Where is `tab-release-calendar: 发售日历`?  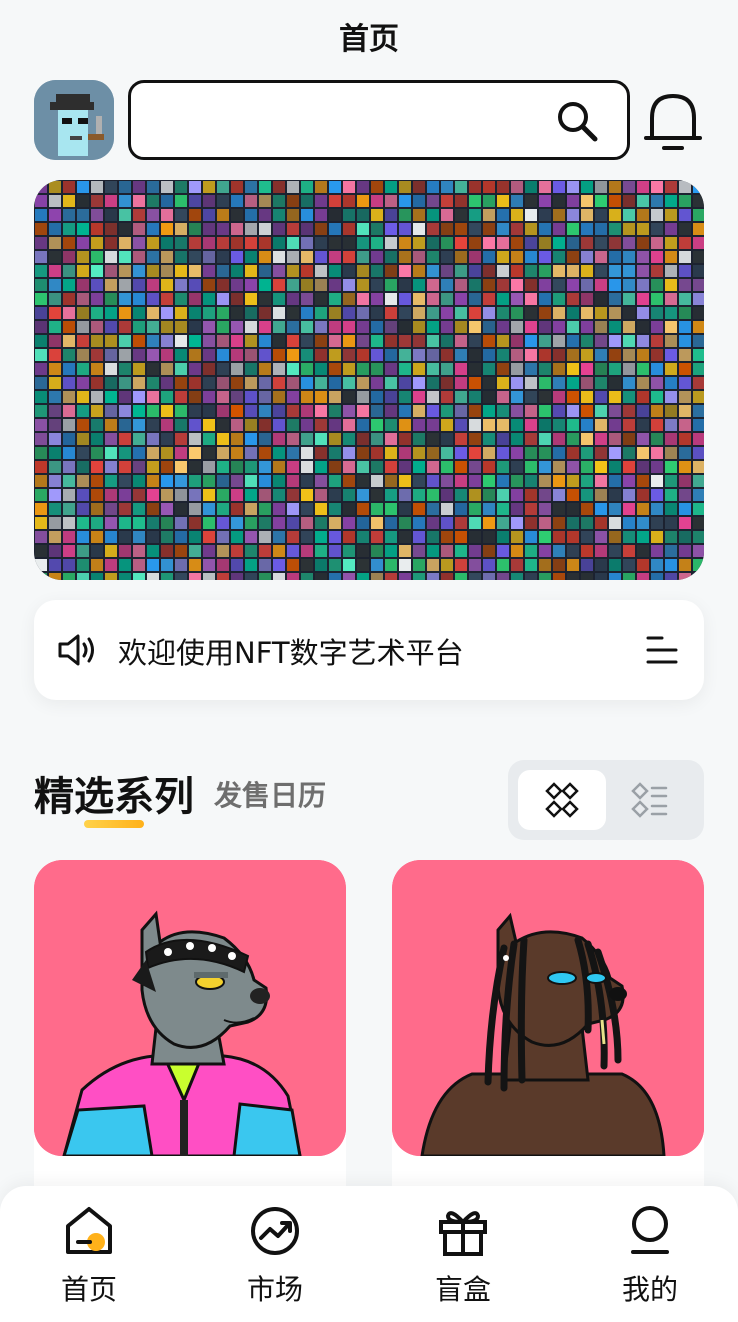
tab-release-calendar: 发售日历 is located at coordinates (270, 794).